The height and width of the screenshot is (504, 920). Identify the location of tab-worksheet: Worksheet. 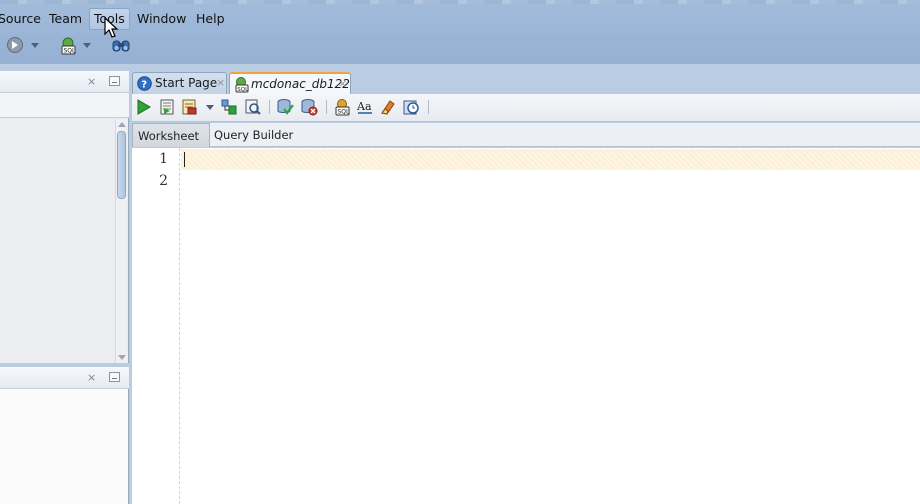
(171, 135).